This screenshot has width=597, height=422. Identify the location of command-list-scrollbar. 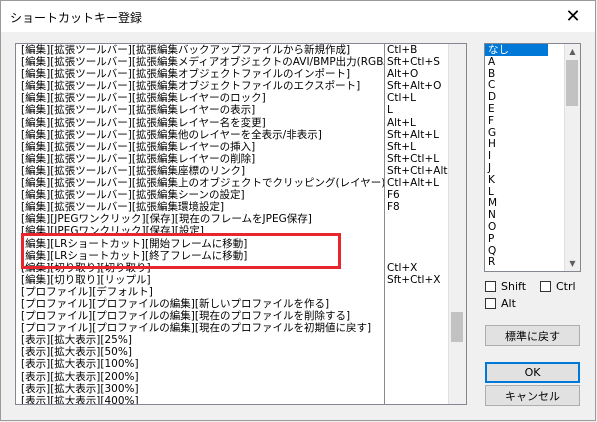
(457, 224).